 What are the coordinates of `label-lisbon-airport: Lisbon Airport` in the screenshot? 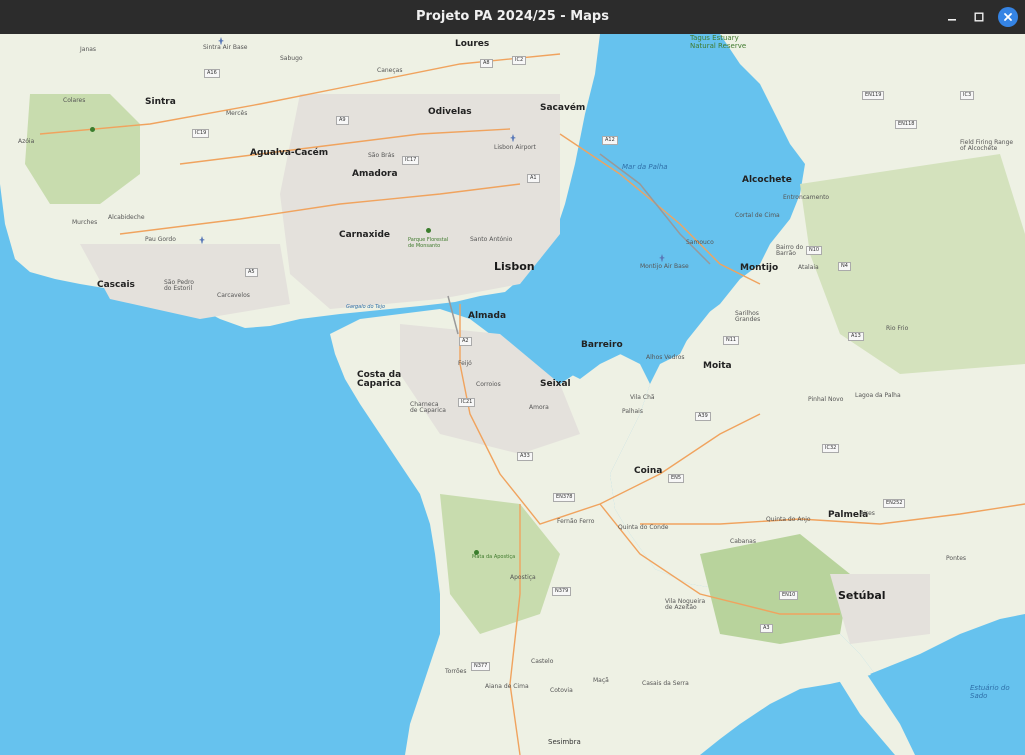 It's located at (515, 147).